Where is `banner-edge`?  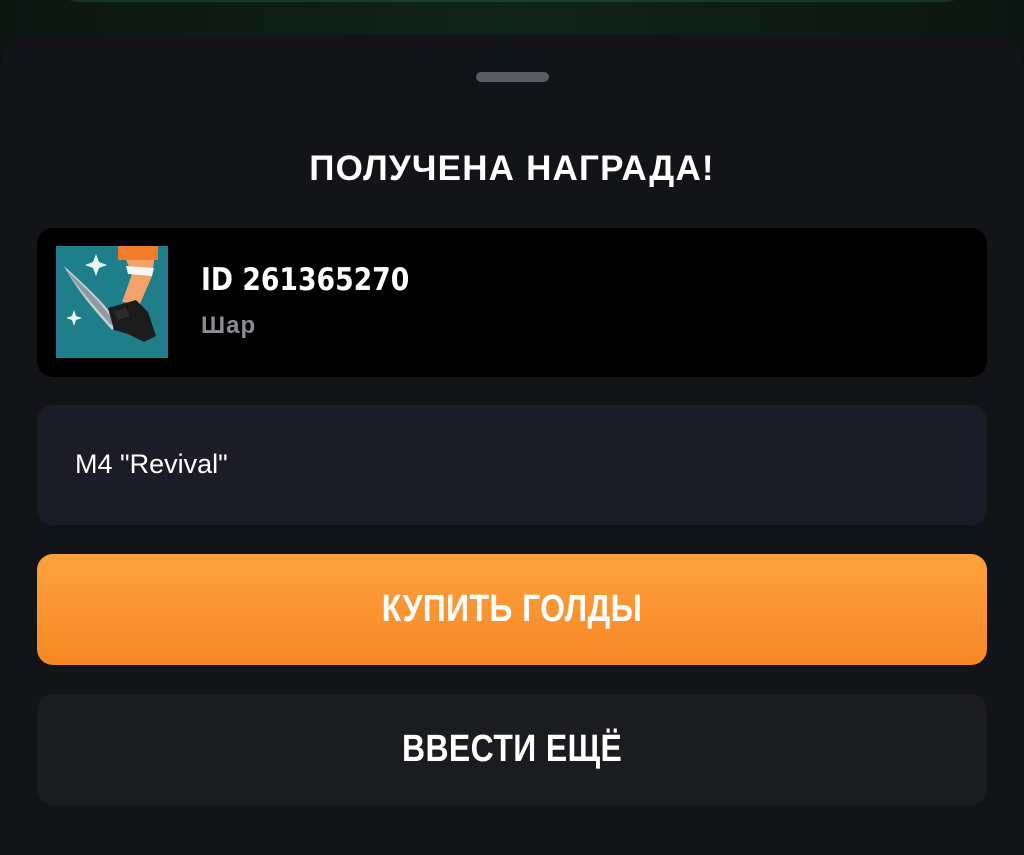 banner-edge is located at coordinates (512, 1).